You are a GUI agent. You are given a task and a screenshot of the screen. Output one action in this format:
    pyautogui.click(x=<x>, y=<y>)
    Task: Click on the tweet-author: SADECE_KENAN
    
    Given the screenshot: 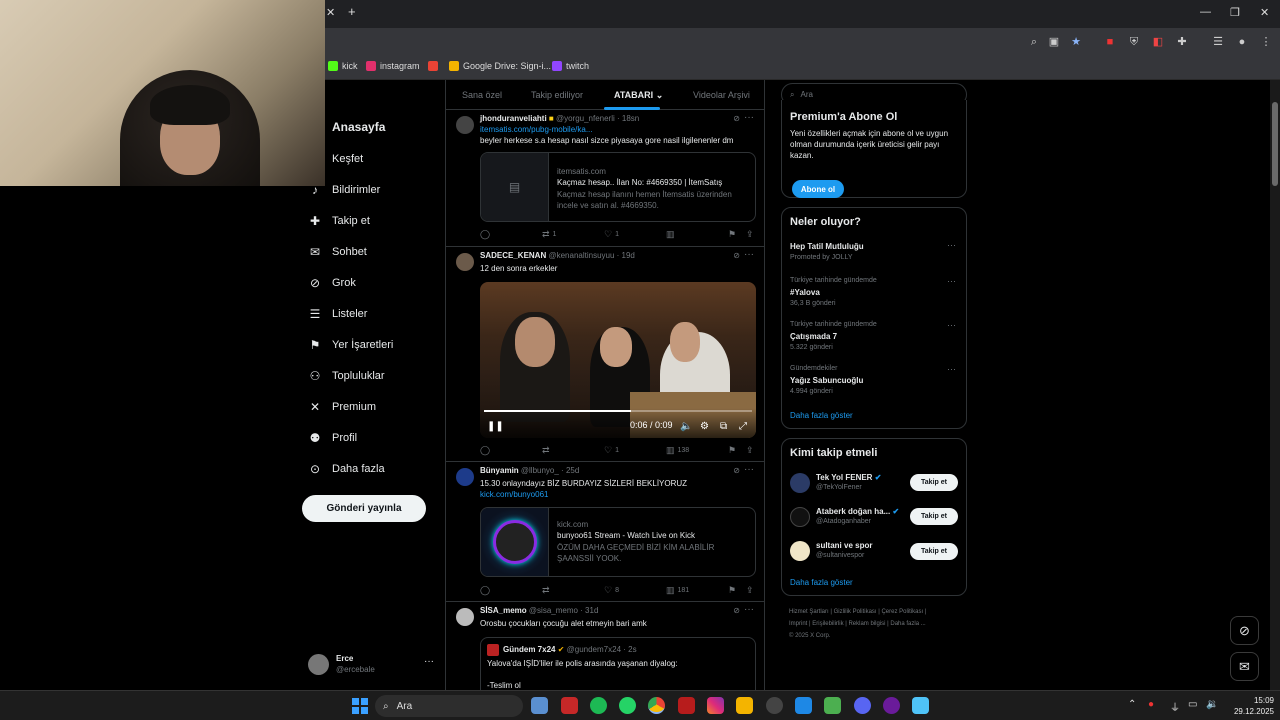 What is the action you would take?
    pyautogui.click(x=513, y=255)
    